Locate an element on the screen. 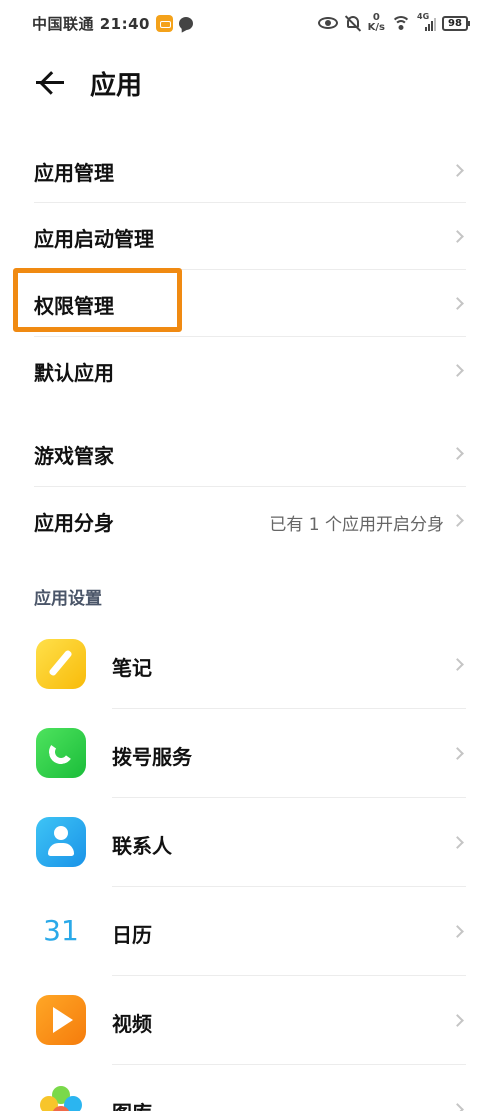 Image resolution: width=500 pixels, height=1111 pixels. eye-comfort-icon is located at coordinates (327, 23).